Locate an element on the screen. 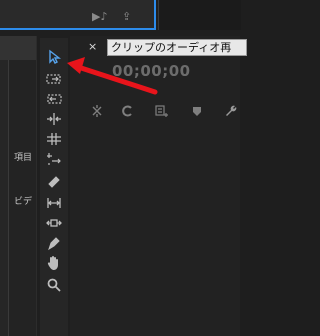 This screenshot has height=336, width=320. timecode-display: 00;00;00 is located at coordinates (151, 71).